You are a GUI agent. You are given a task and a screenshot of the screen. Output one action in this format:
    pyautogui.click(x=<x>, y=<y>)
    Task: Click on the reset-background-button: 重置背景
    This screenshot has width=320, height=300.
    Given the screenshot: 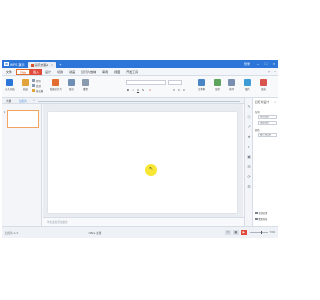 What is the action you would take?
    pyautogui.click(x=261, y=219)
    